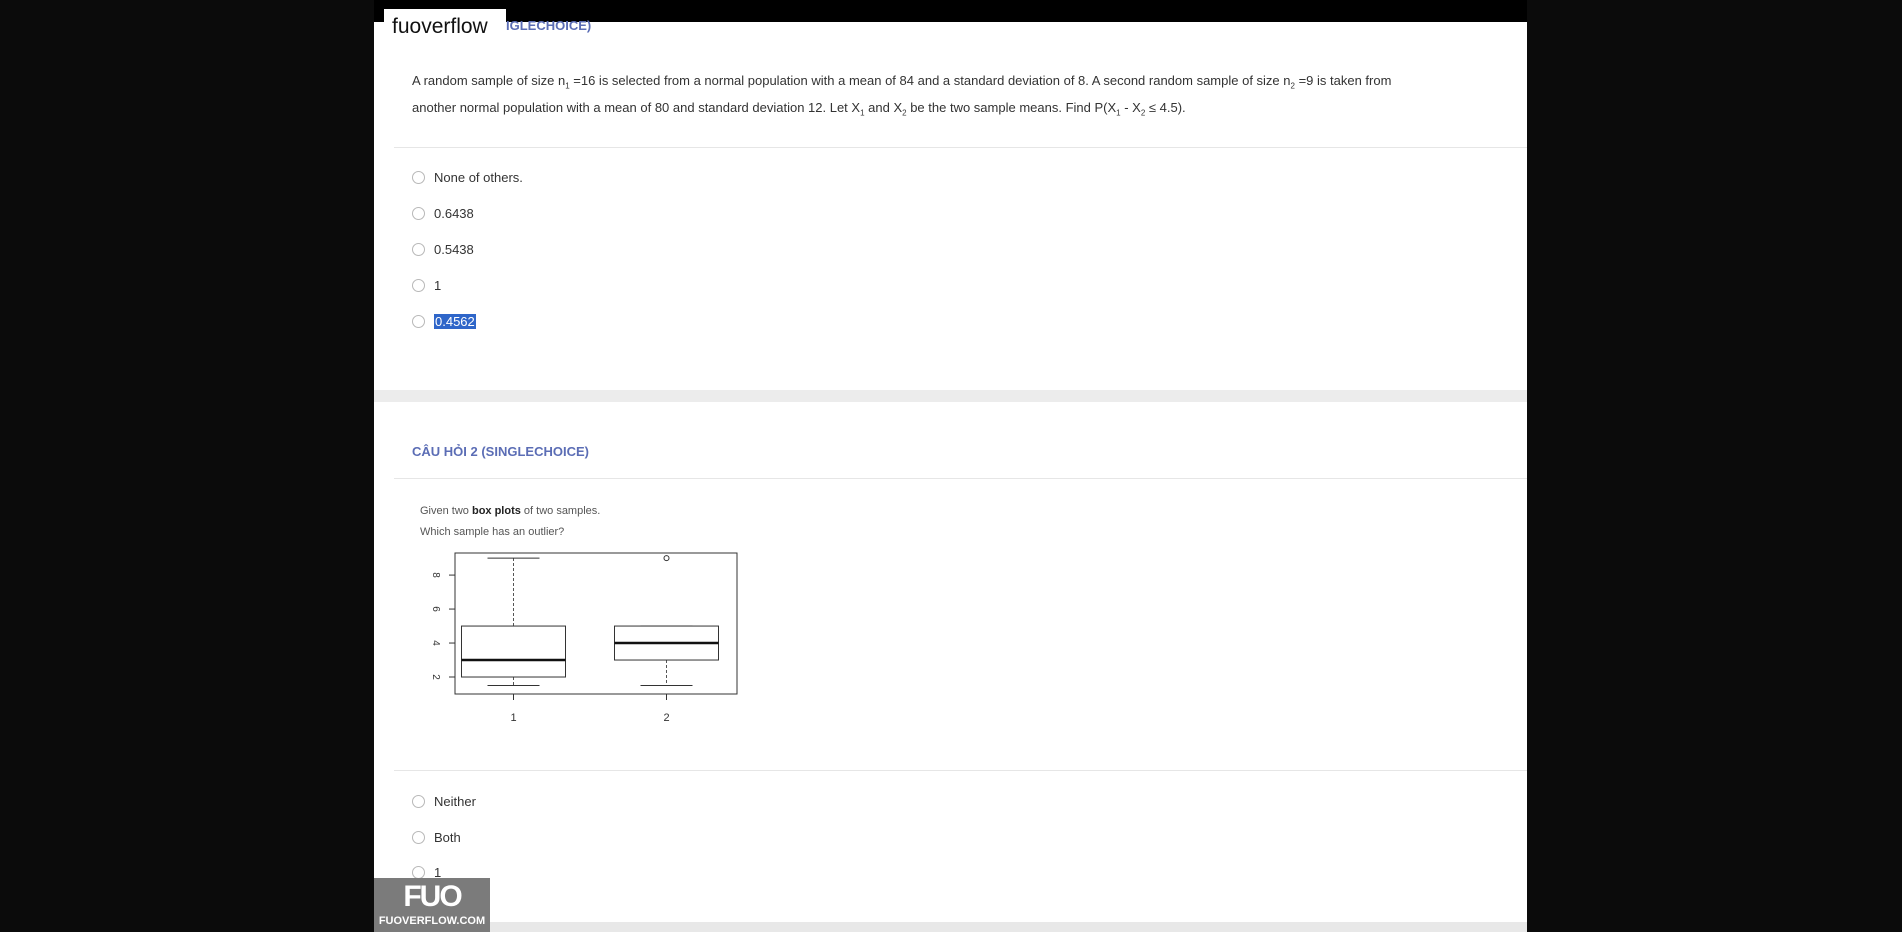 The image size is (1902, 932). What do you see at coordinates (584, 638) in the screenshot?
I see `box-plot-chart: 2 4 6 8 1 2` at bounding box center [584, 638].